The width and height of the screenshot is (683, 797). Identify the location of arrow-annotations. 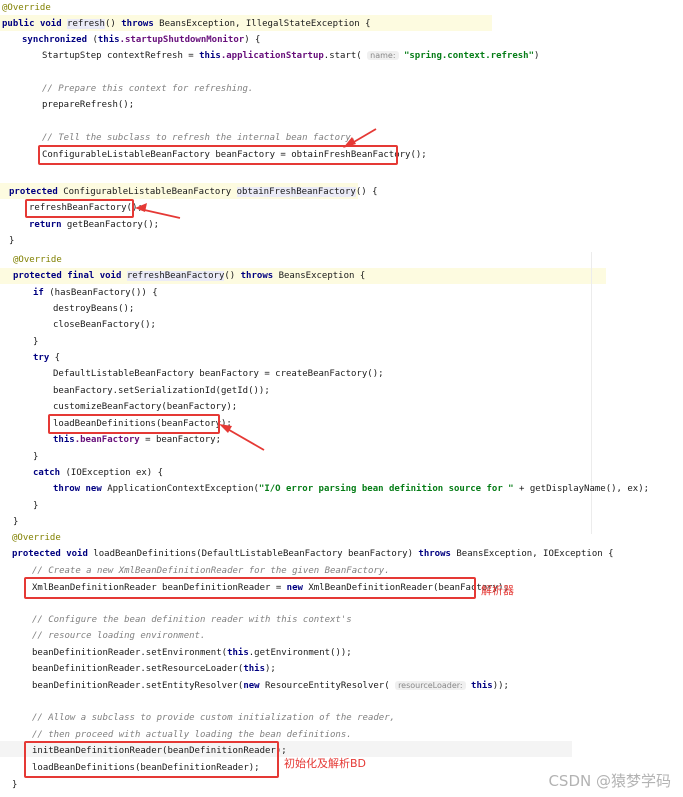
(256, 289).